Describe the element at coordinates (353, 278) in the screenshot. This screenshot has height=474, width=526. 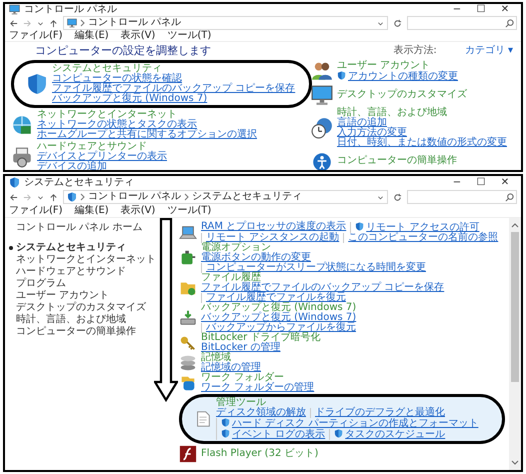
I see `category-title: ファイル履歴` at that location.